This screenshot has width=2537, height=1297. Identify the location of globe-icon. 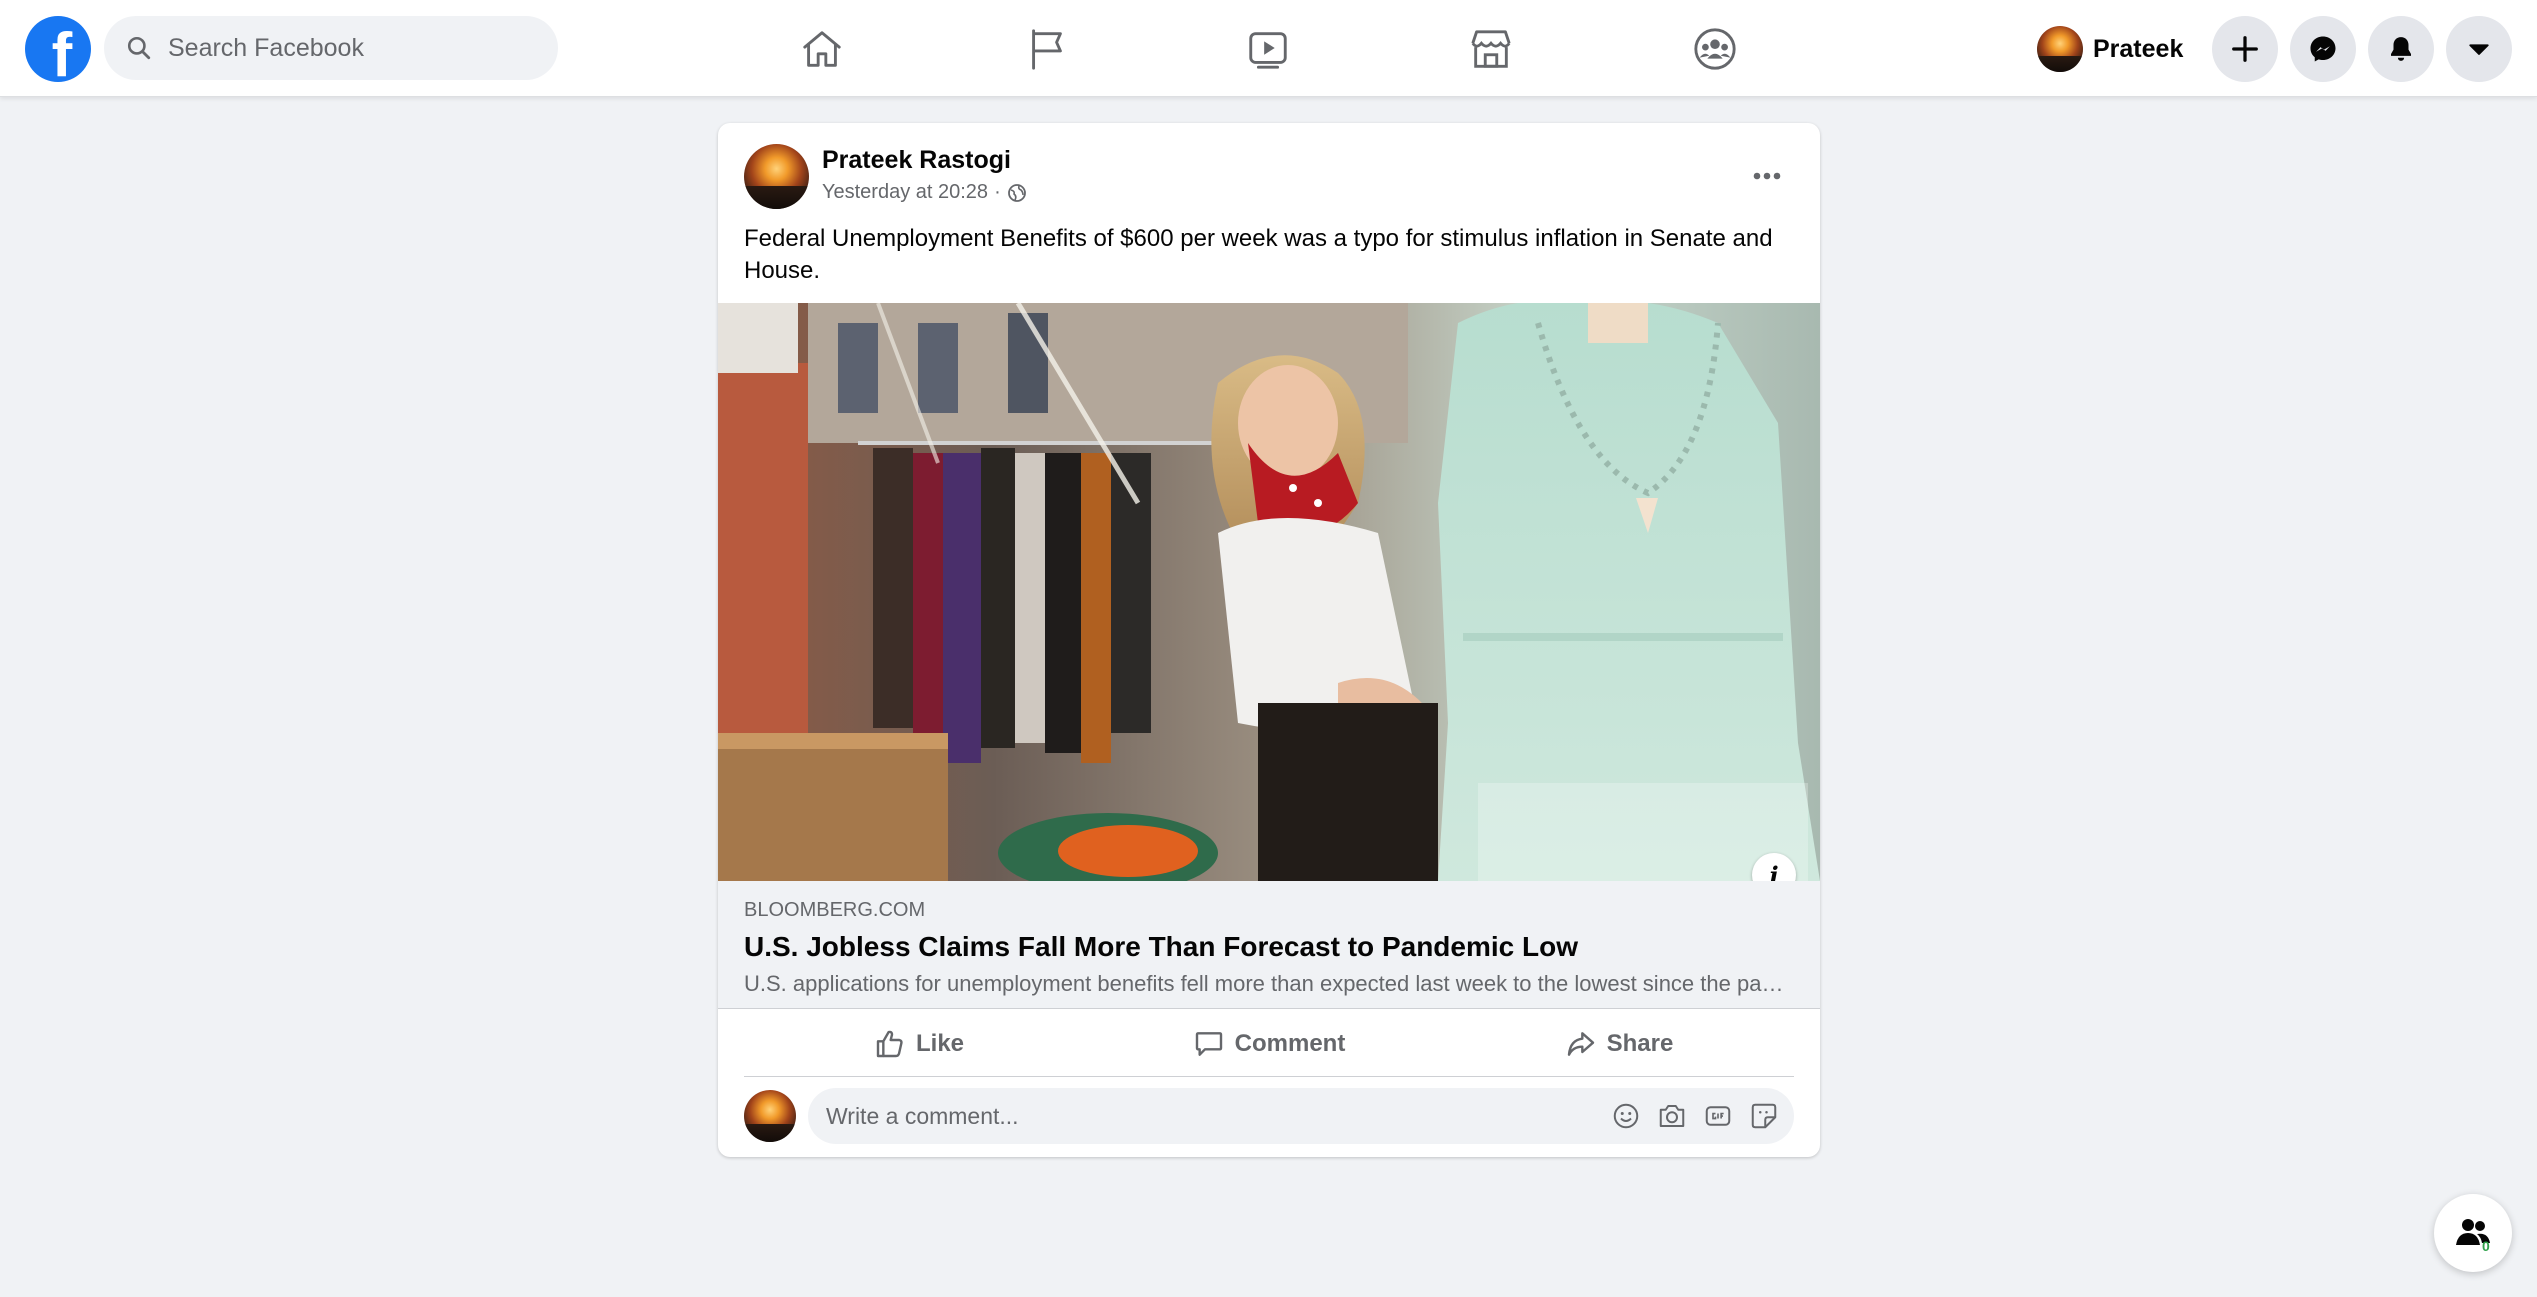
(1016, 192).